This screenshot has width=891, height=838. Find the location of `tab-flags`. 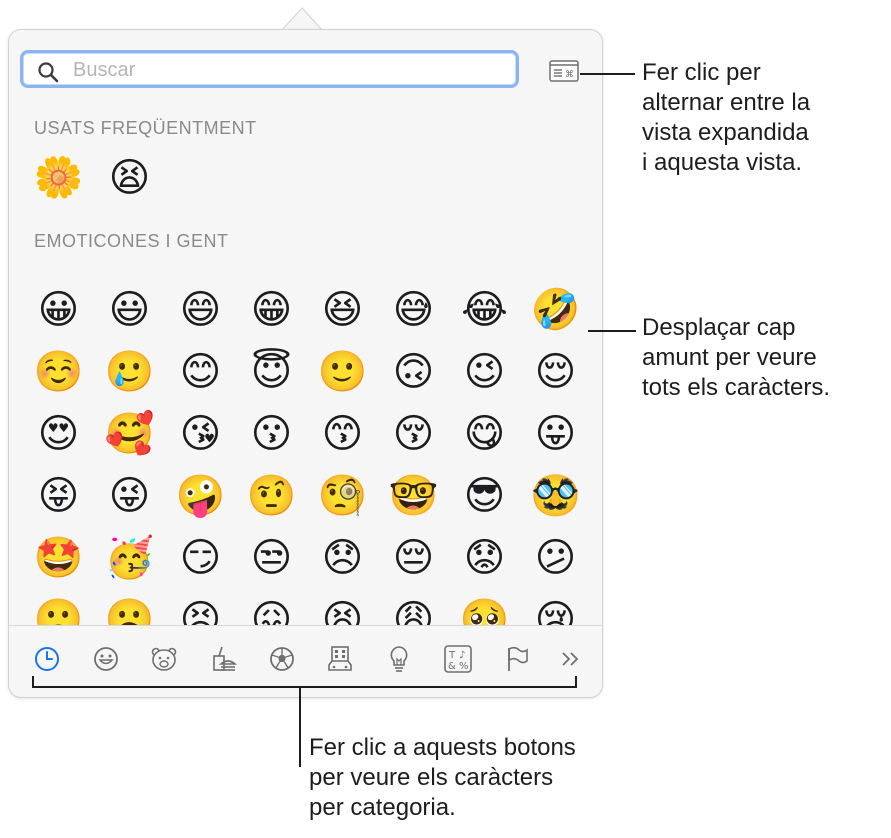

tab-flags is located at coordinates (517, 659).